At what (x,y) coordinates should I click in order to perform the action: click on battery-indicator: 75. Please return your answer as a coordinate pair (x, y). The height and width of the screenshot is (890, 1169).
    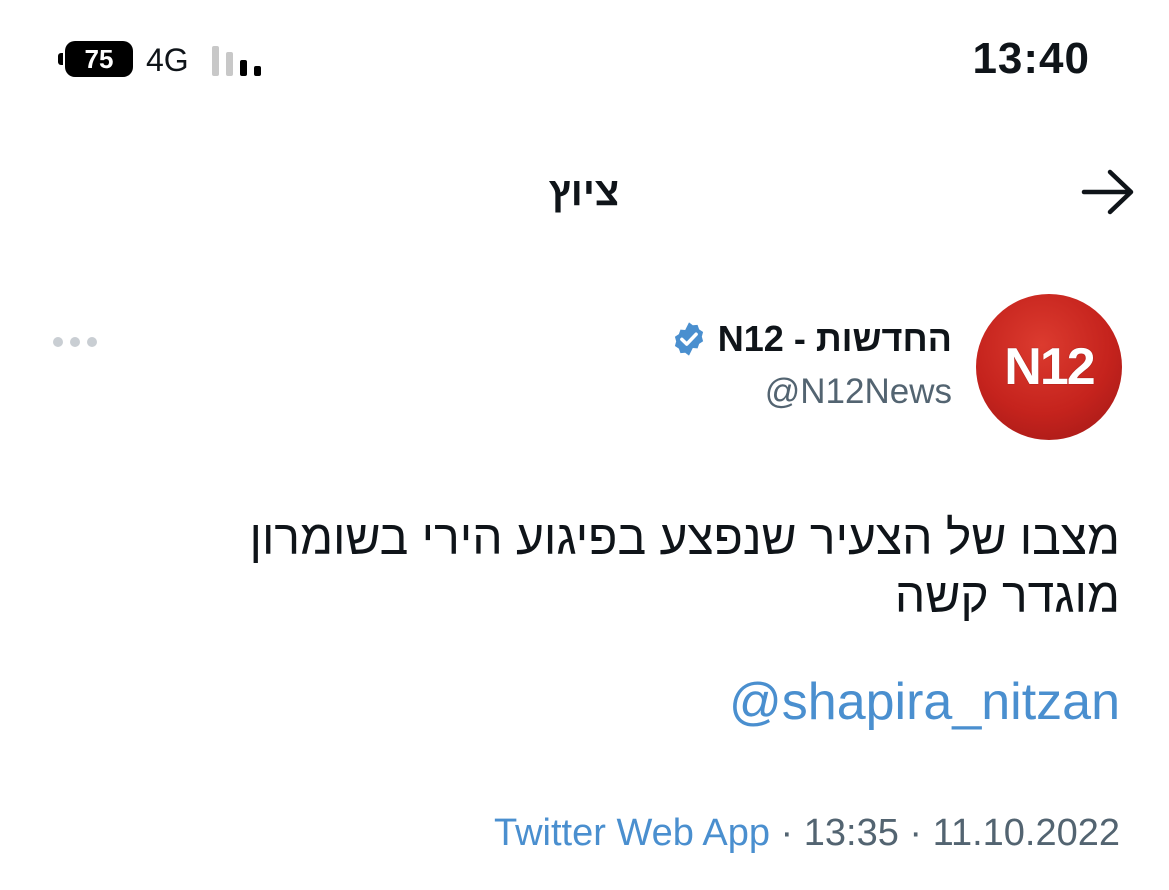
    Looking at the image, I should click on (95, 59).